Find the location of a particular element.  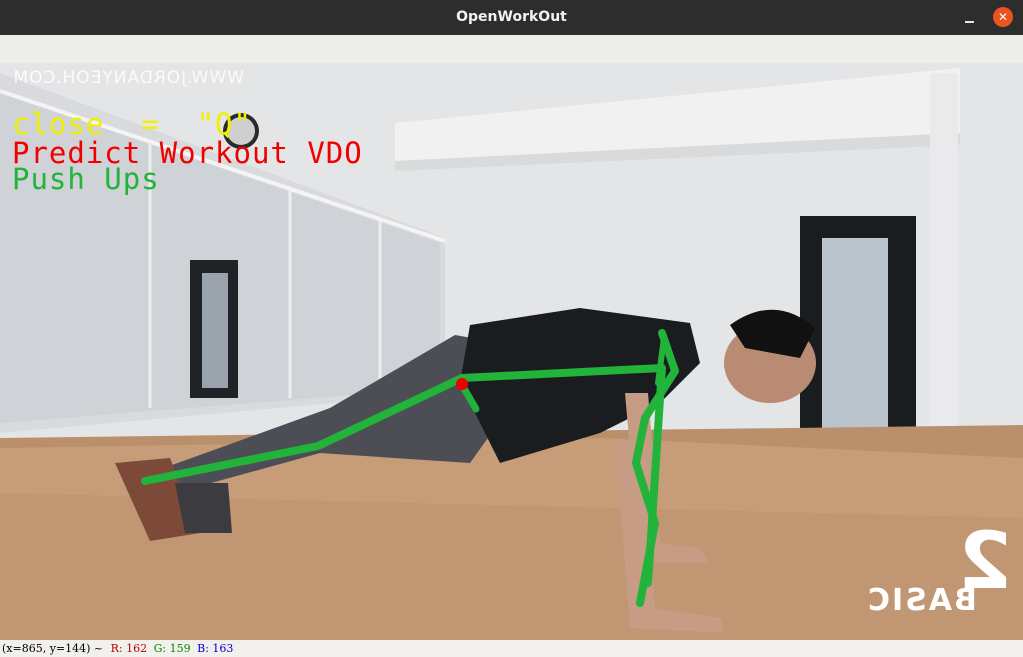

pixel-red-value: R: 162 is located at coordinates (129, 648).